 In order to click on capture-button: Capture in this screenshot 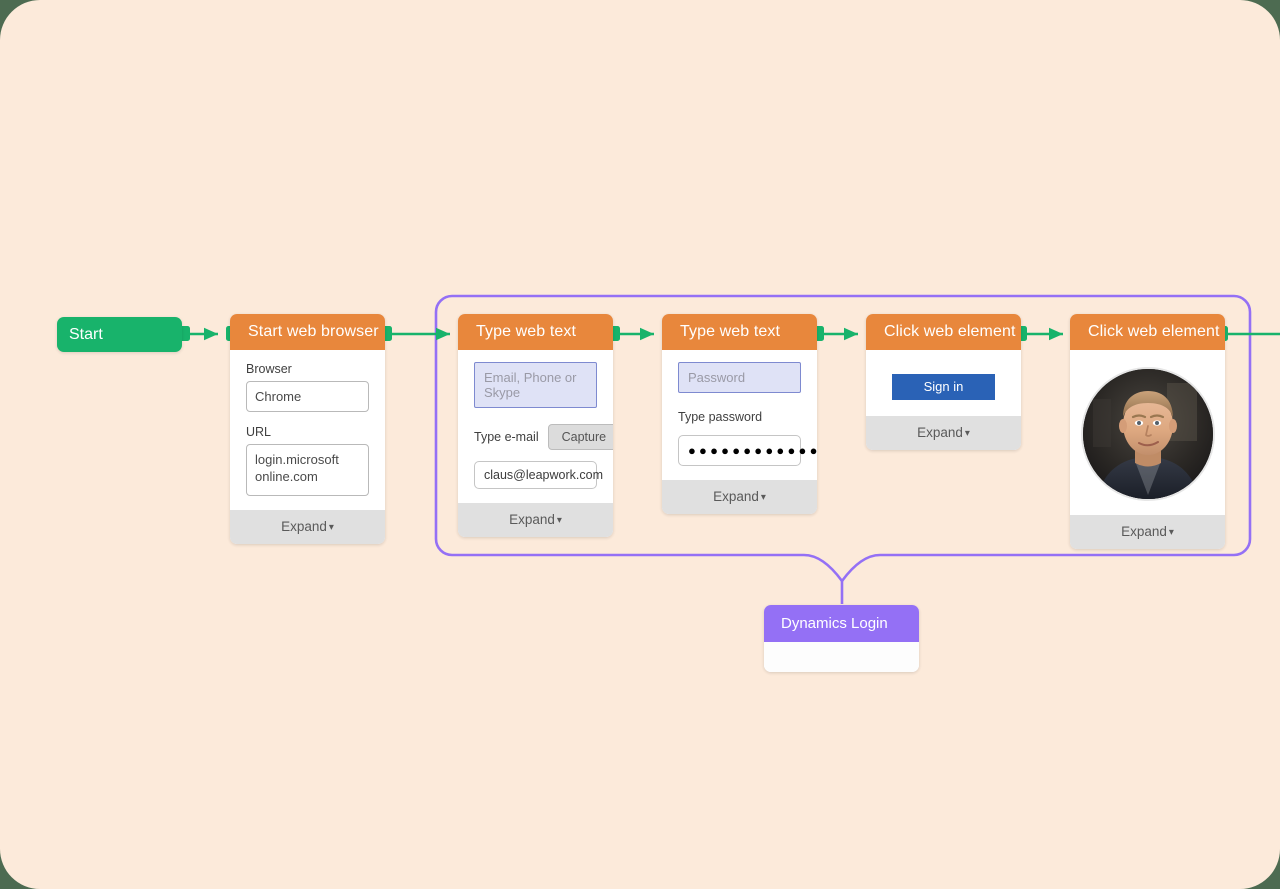, I will do `click(580, 437)`.